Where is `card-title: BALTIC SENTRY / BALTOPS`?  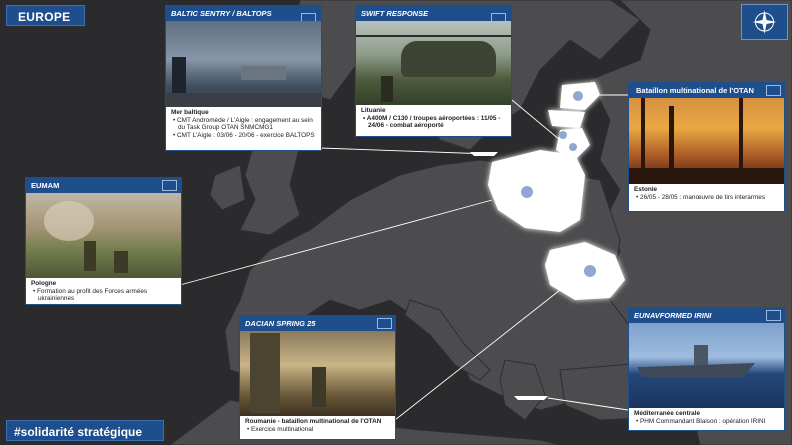
card-title: BALTIC SENTRY / BALTOPS is located at coordinates (243, 13).